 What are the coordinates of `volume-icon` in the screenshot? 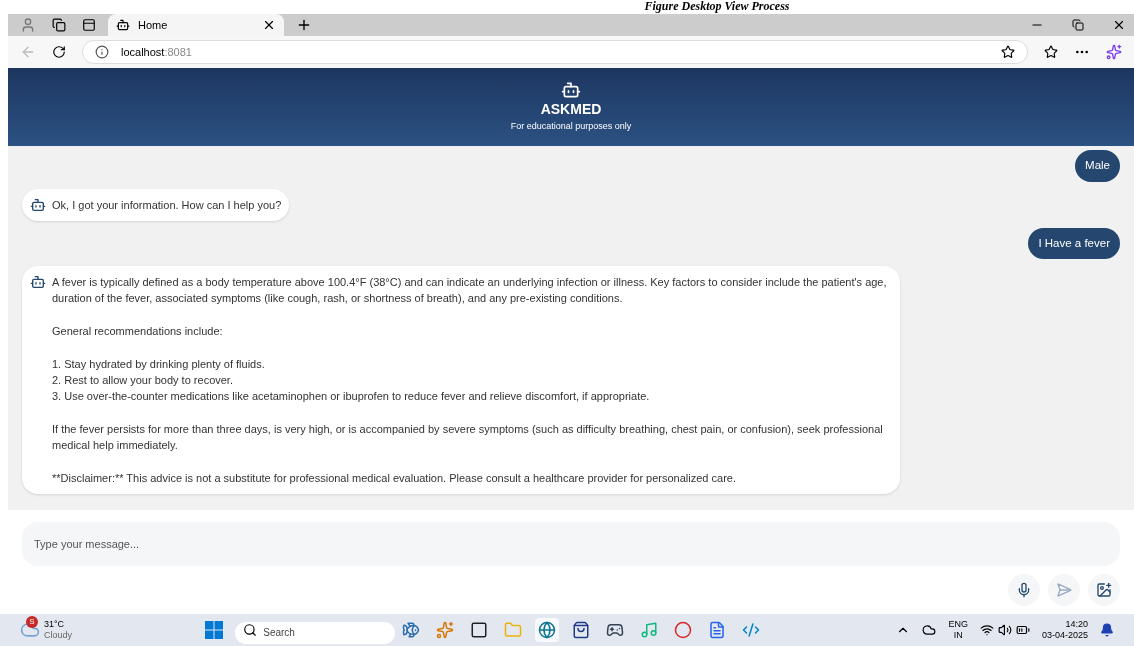 It's located at (1004, 630).